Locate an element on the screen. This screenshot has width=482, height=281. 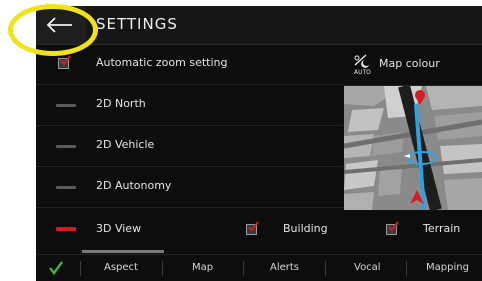
map-preview is located at coordinates (413, 148).